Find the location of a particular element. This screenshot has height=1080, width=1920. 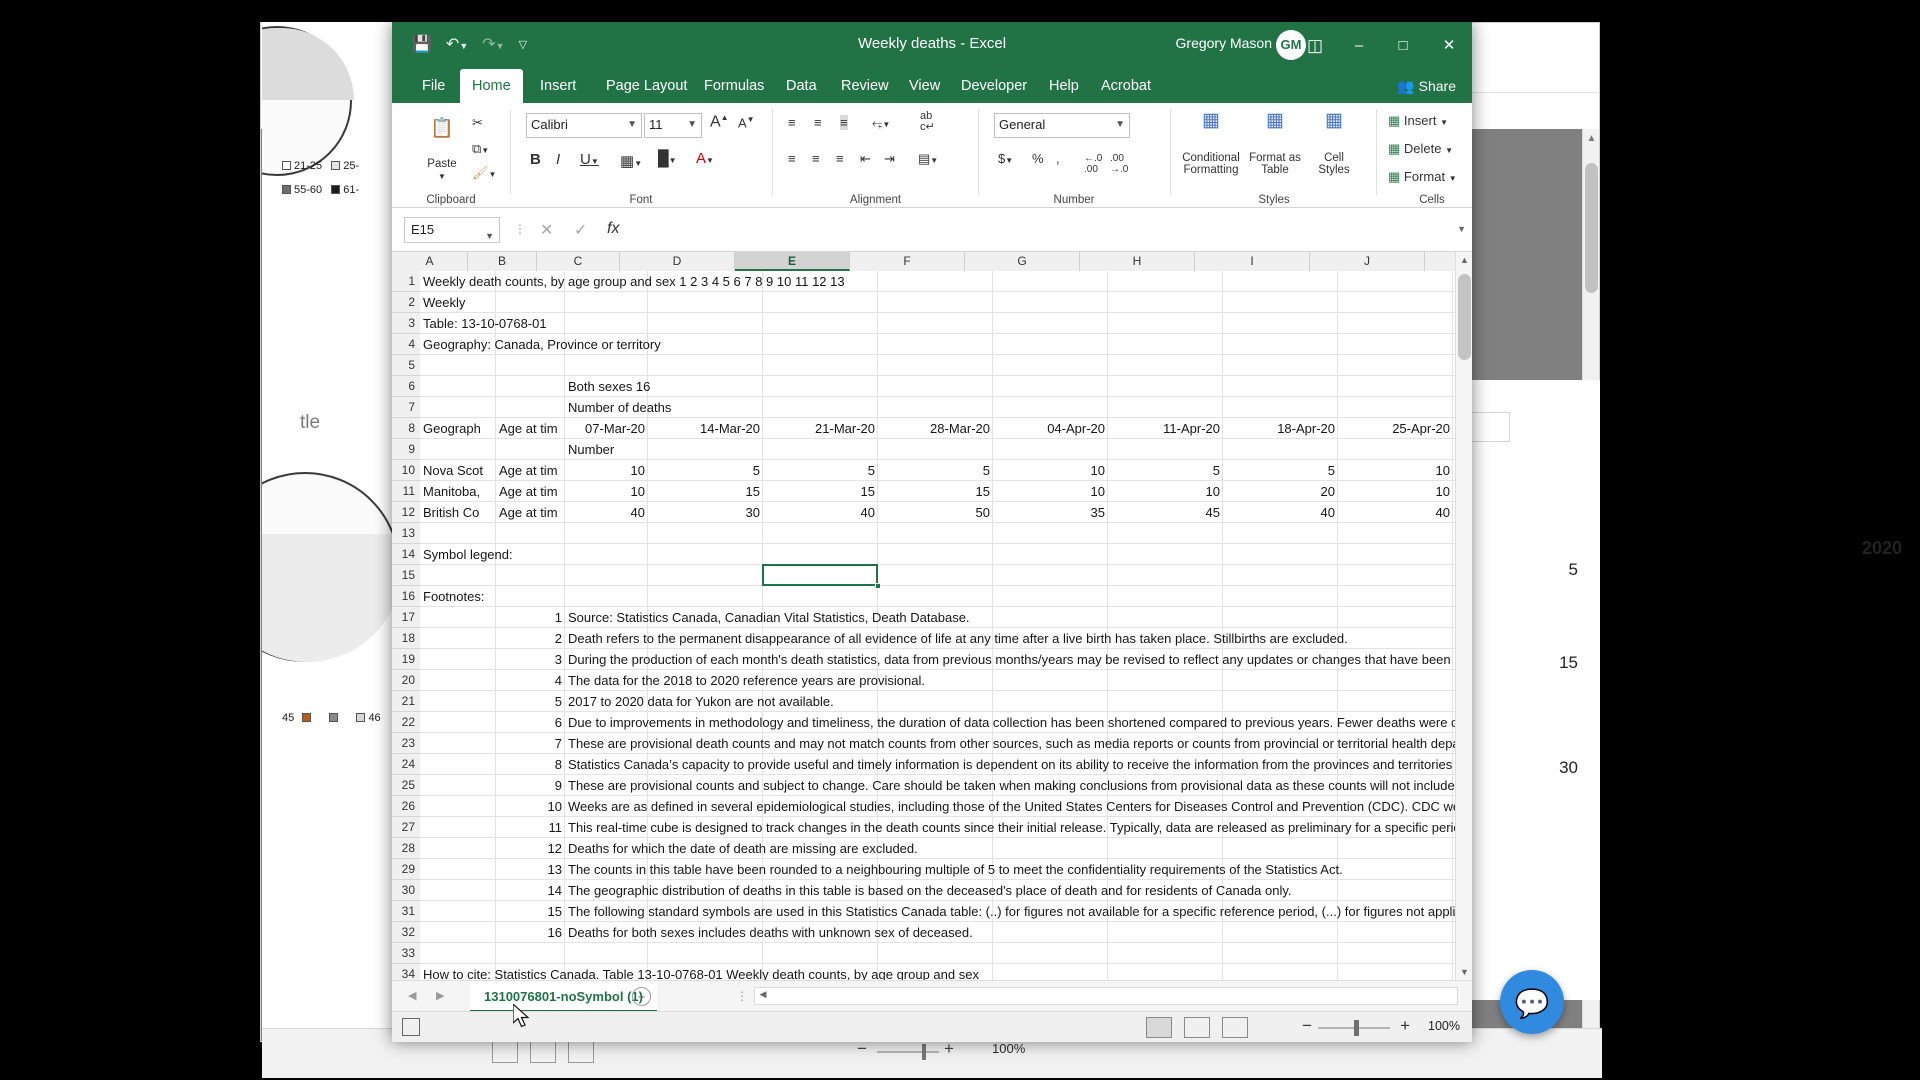

name-box: E15 ▼ is located at coordinates (452, 230).